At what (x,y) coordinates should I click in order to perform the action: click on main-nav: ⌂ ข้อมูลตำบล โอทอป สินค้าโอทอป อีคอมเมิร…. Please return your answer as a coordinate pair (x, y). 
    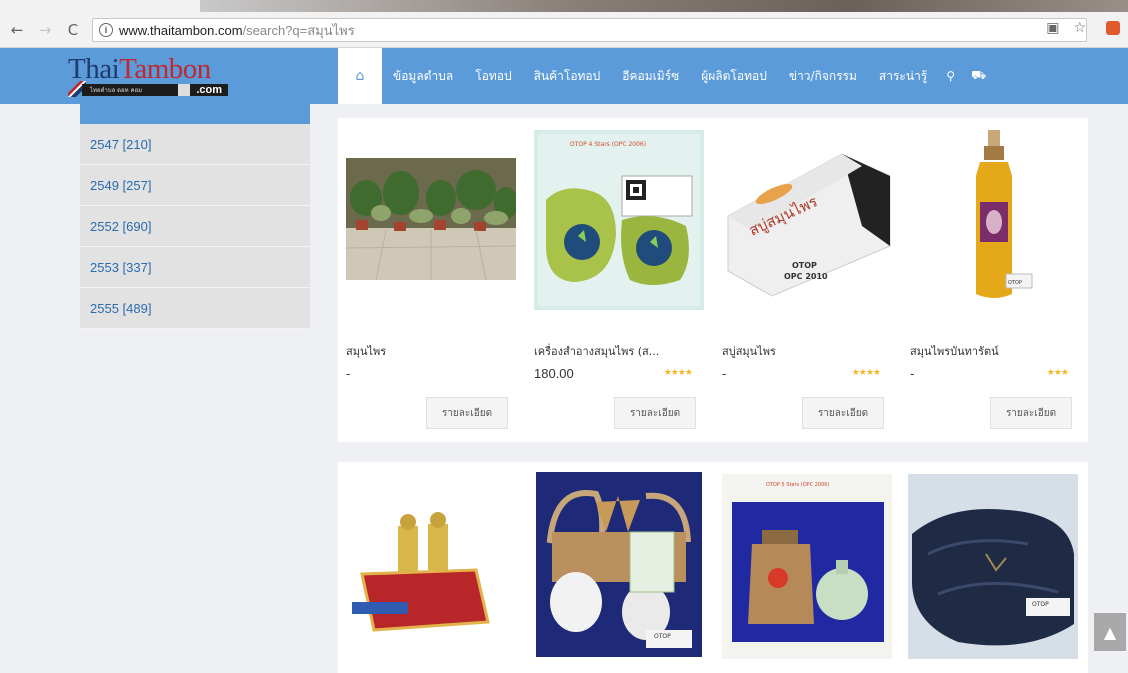
    Looking at the image, I should click on (666, 76).